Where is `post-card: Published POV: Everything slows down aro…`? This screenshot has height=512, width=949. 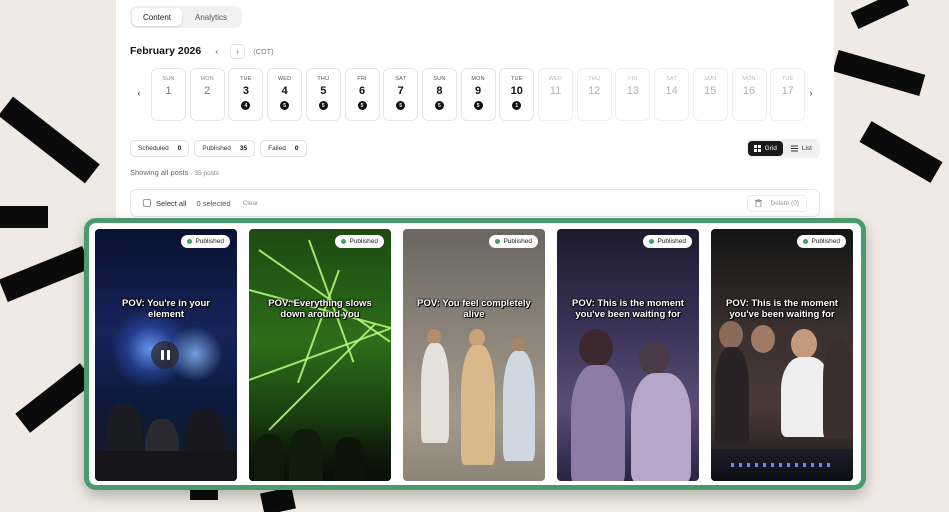
post-card: Published POV: Everything slows down aro… is located at coordinates (320, 355).